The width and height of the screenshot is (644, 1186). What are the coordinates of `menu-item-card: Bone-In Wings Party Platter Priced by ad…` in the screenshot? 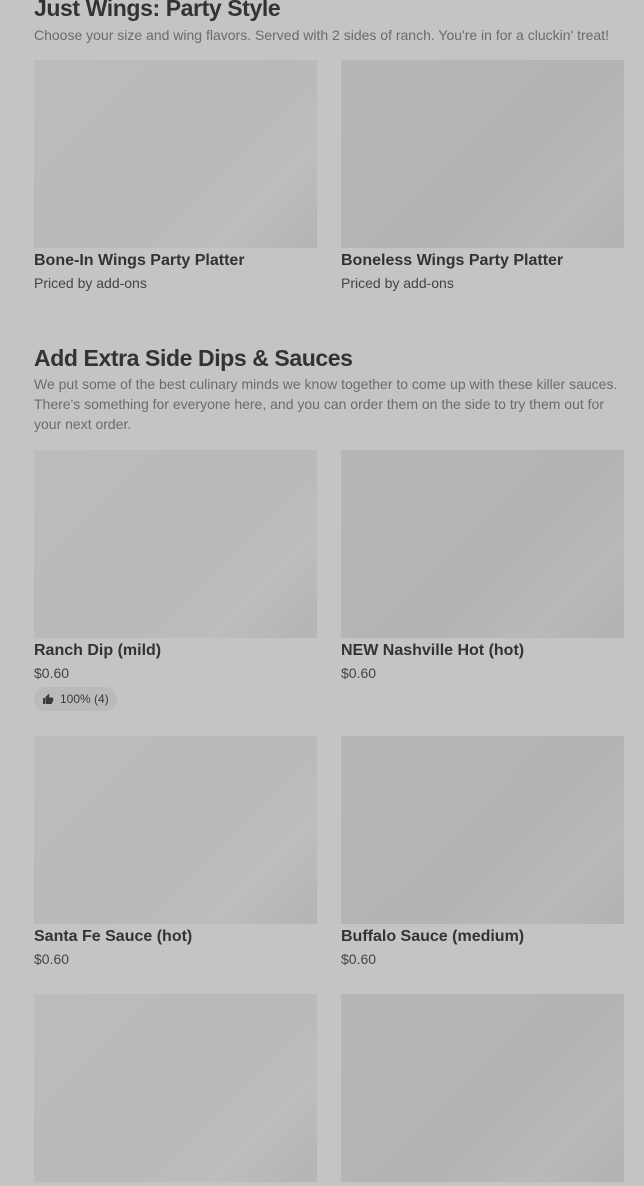 It's located at (175, 176).